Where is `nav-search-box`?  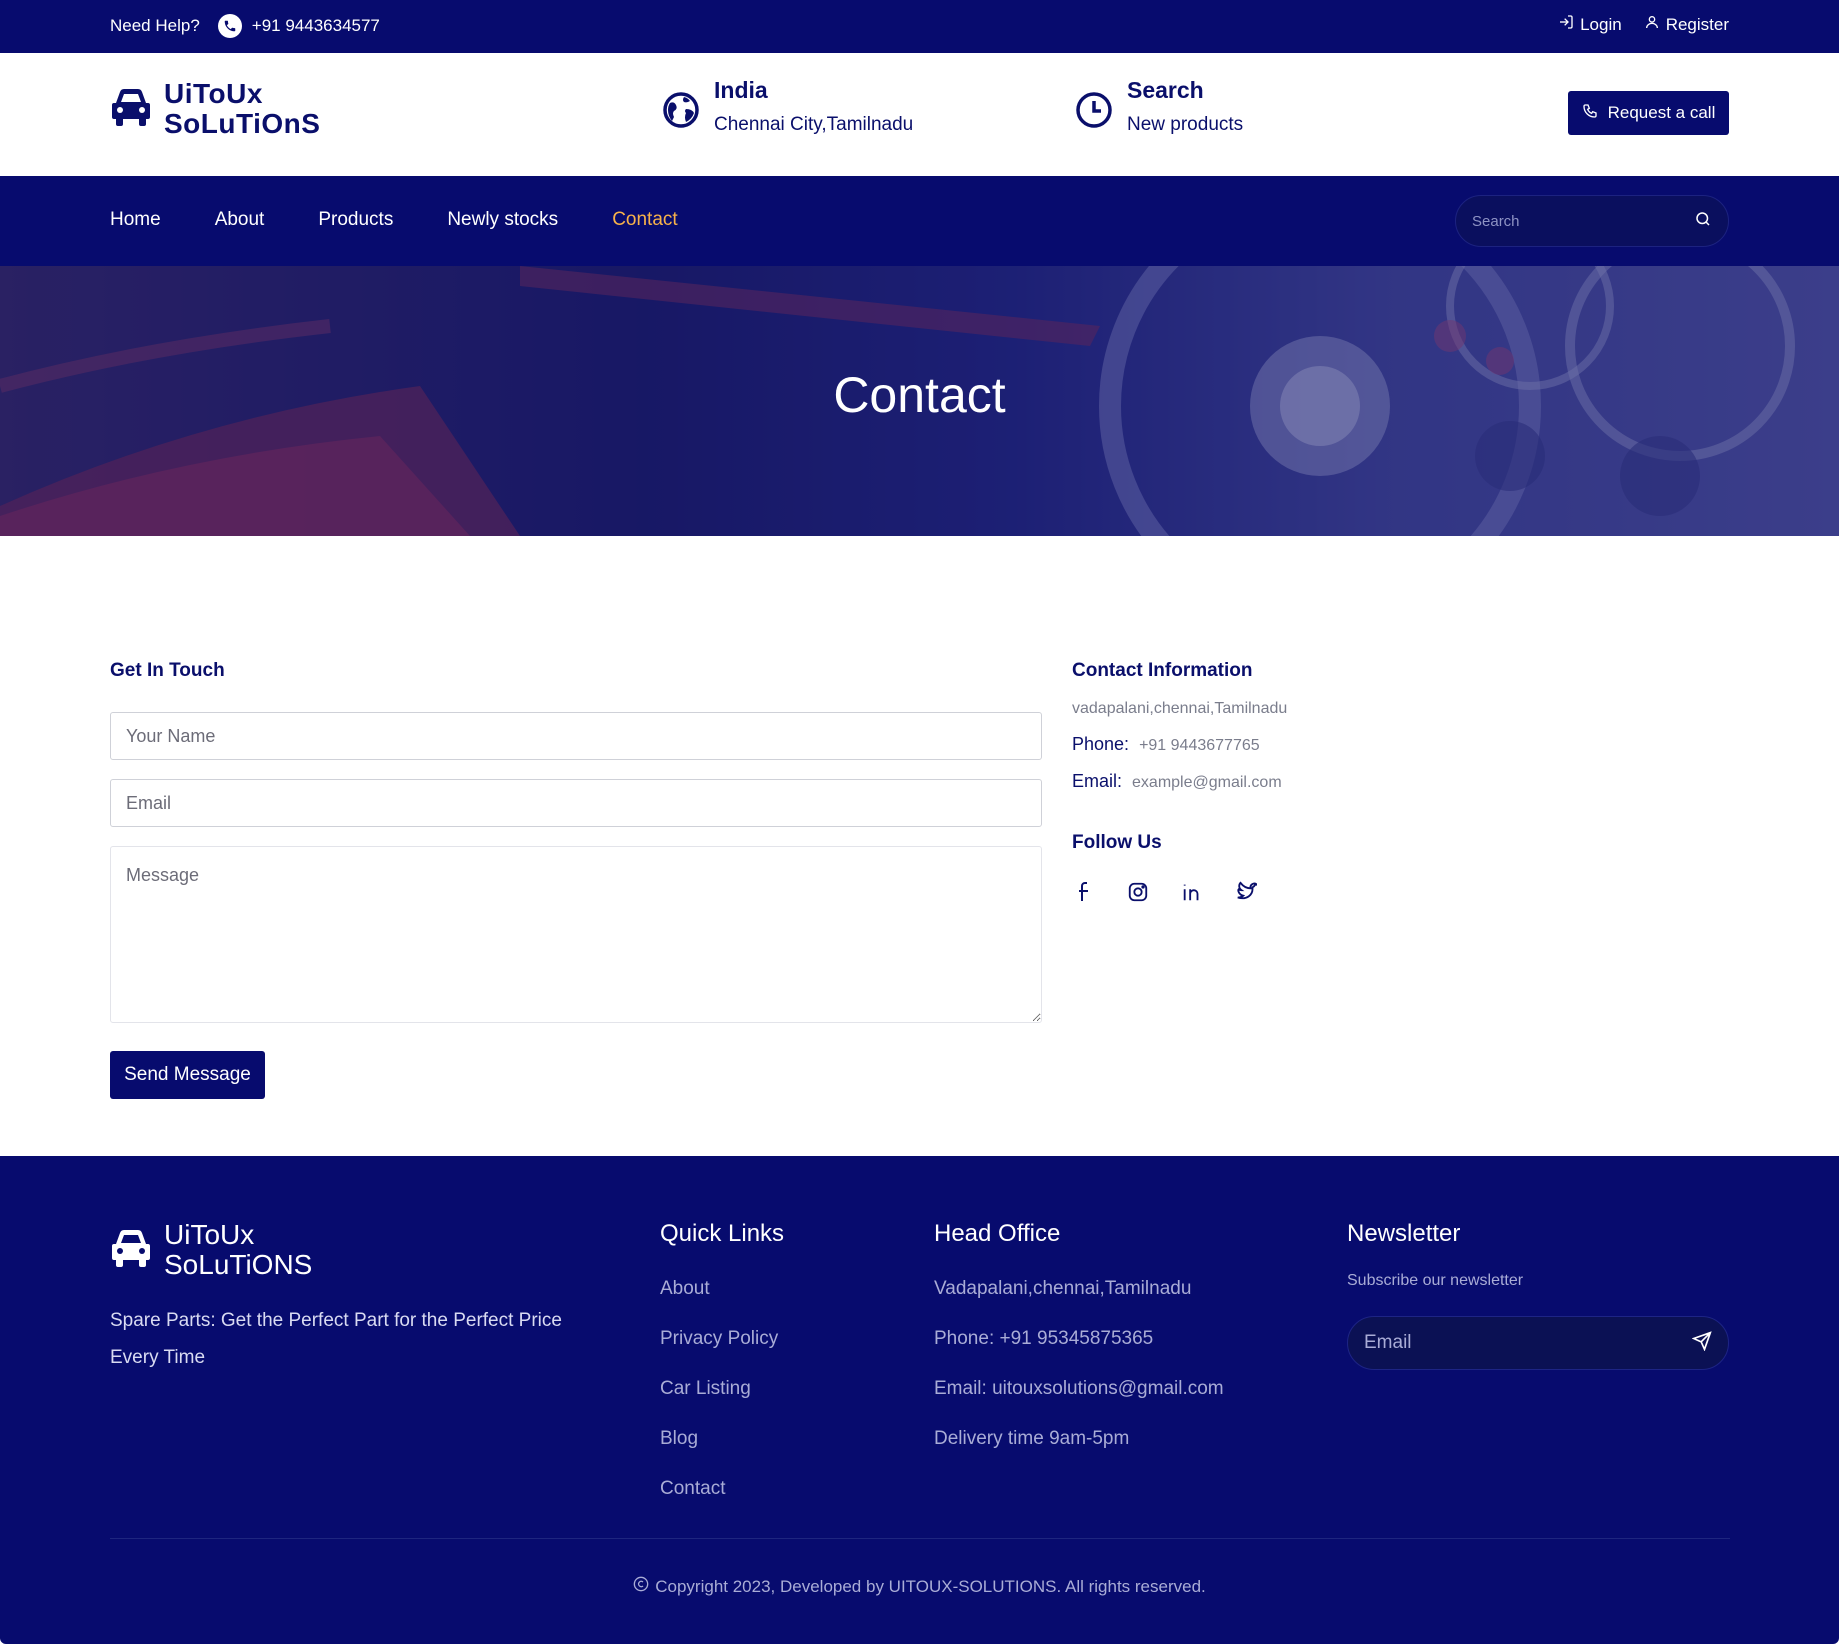
nav-search-box is located at coordinates (1592, 221).